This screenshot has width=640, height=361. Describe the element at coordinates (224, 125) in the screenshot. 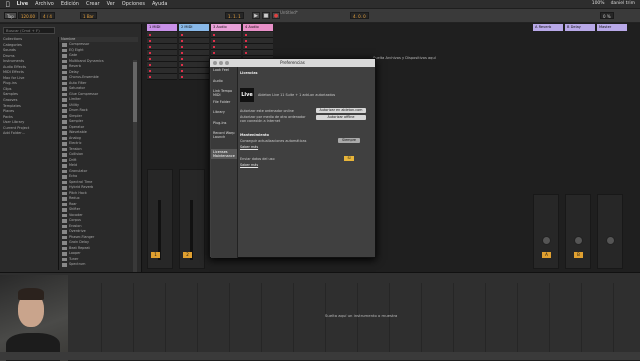

I see `pref-tab: Plug-Ins` at that location.